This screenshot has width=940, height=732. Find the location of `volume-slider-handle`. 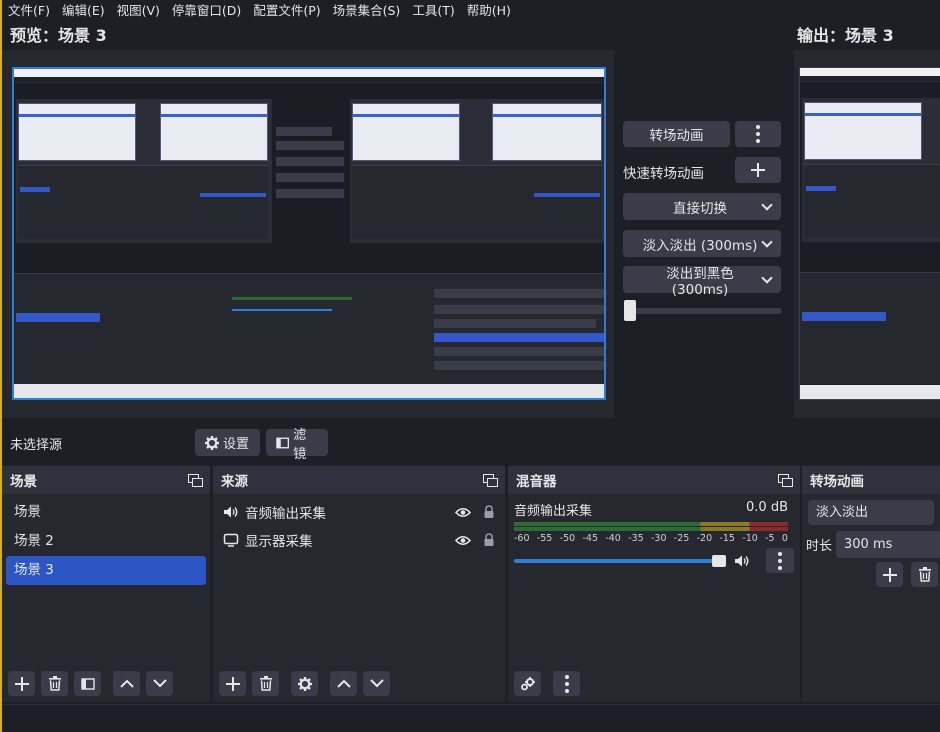

volume-slider-handle is located at coordinates (719, 560).